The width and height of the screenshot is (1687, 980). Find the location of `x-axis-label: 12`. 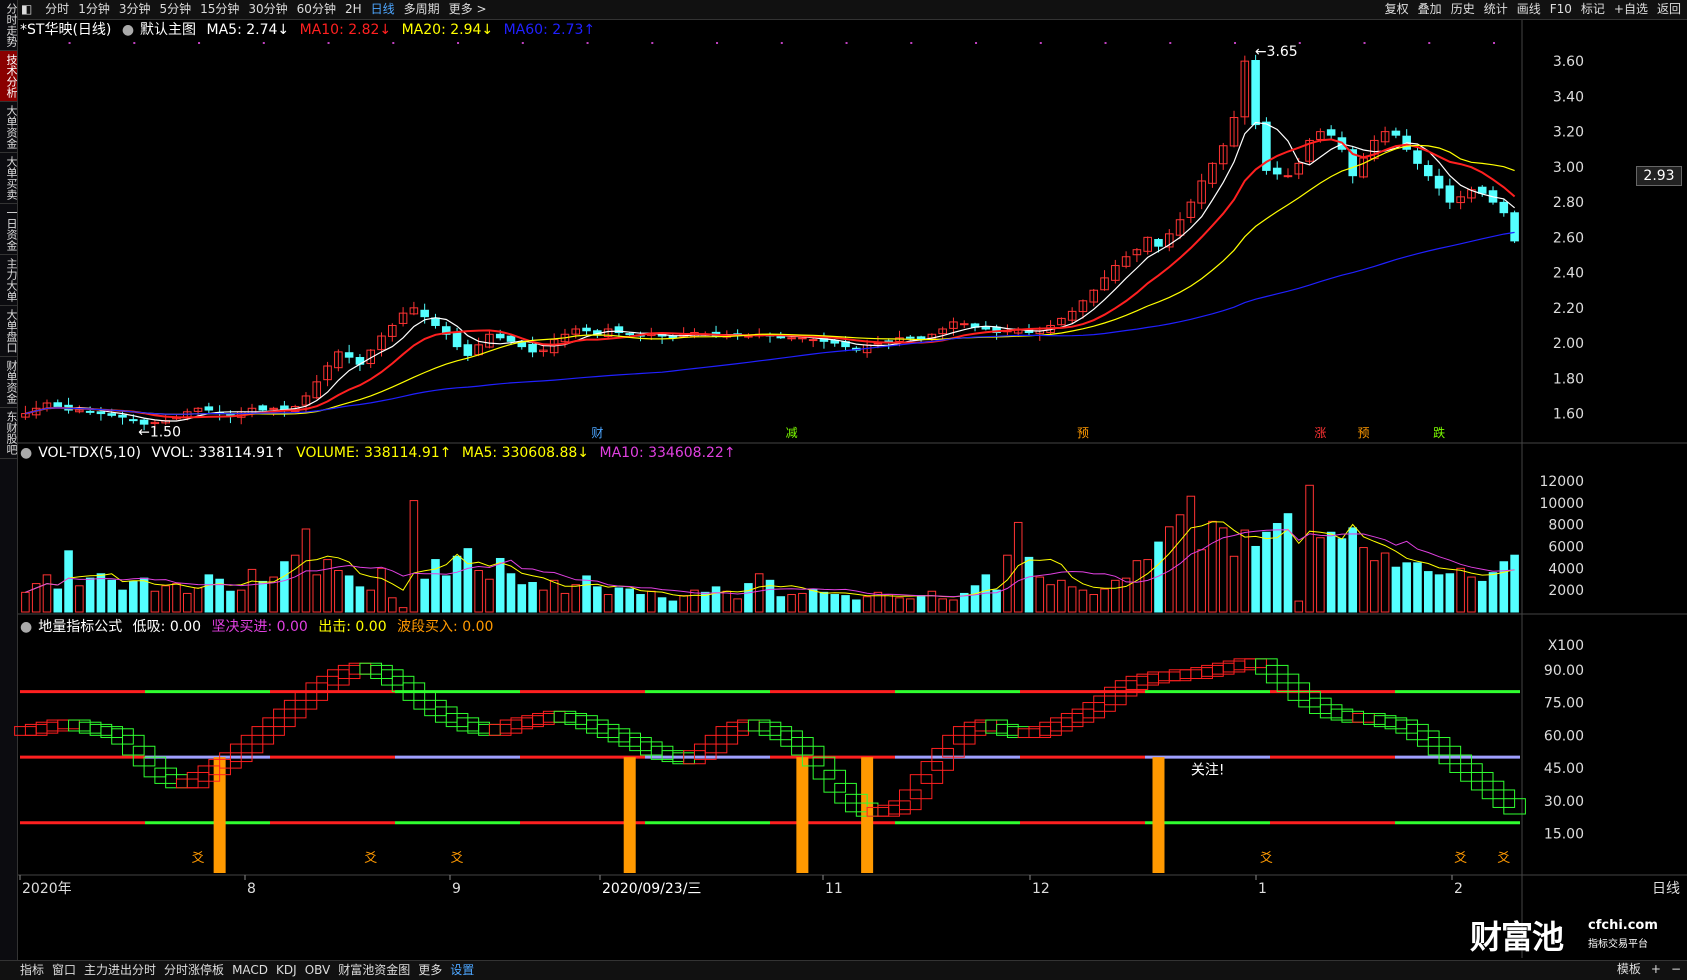

x-axis-label: 12 is located at coordinates (1041, 889).